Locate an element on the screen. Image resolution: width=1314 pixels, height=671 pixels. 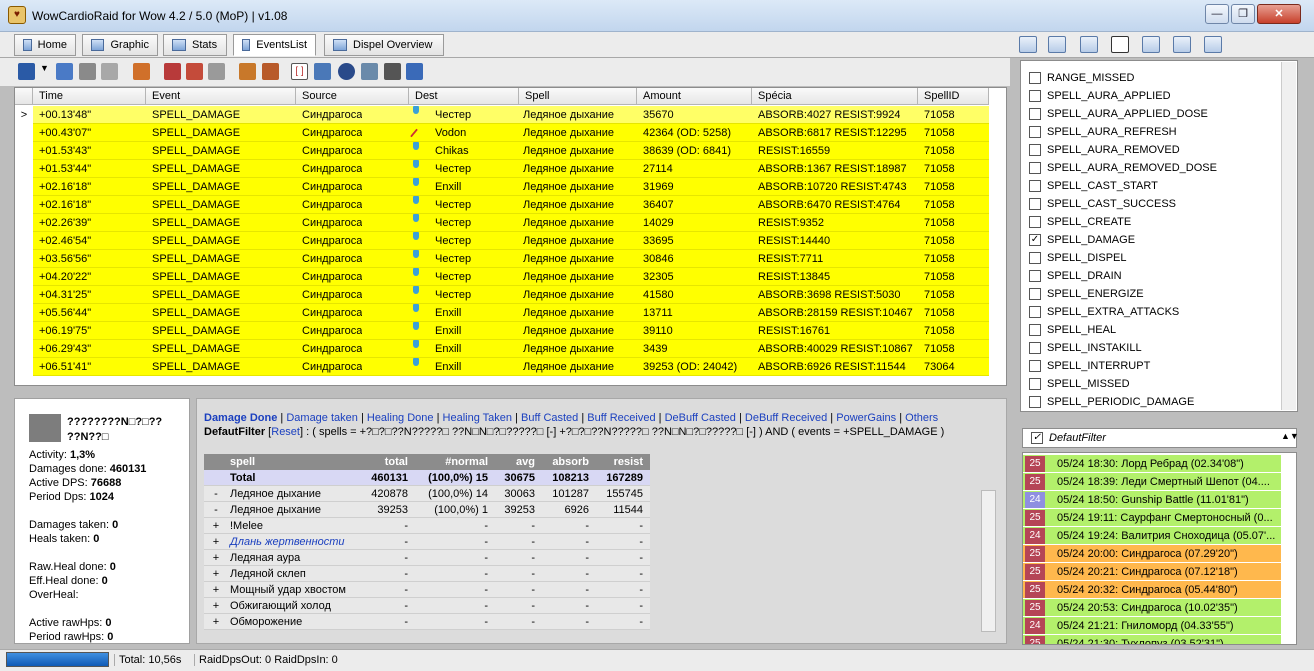
event-filter-item: SPELL_AURA_APPLIED is located at coordinates (1100, 96).